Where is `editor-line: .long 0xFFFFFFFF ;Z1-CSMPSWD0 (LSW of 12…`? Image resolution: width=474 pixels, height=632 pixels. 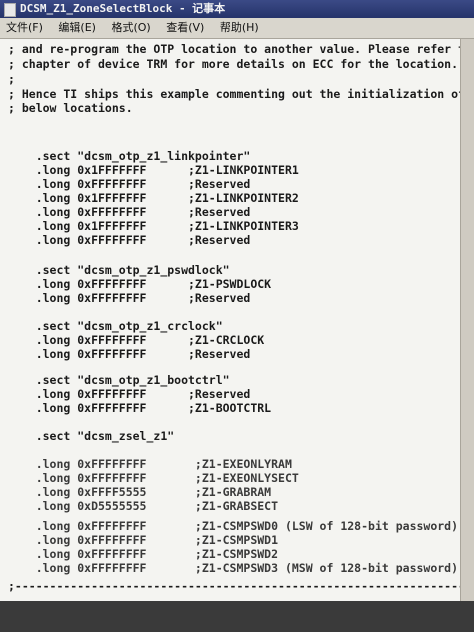
editor-line: .long 0xFFFFFFFF ;Z1-CSMPSWD0 (LSW of 12… is located at coordinates (233, 526).